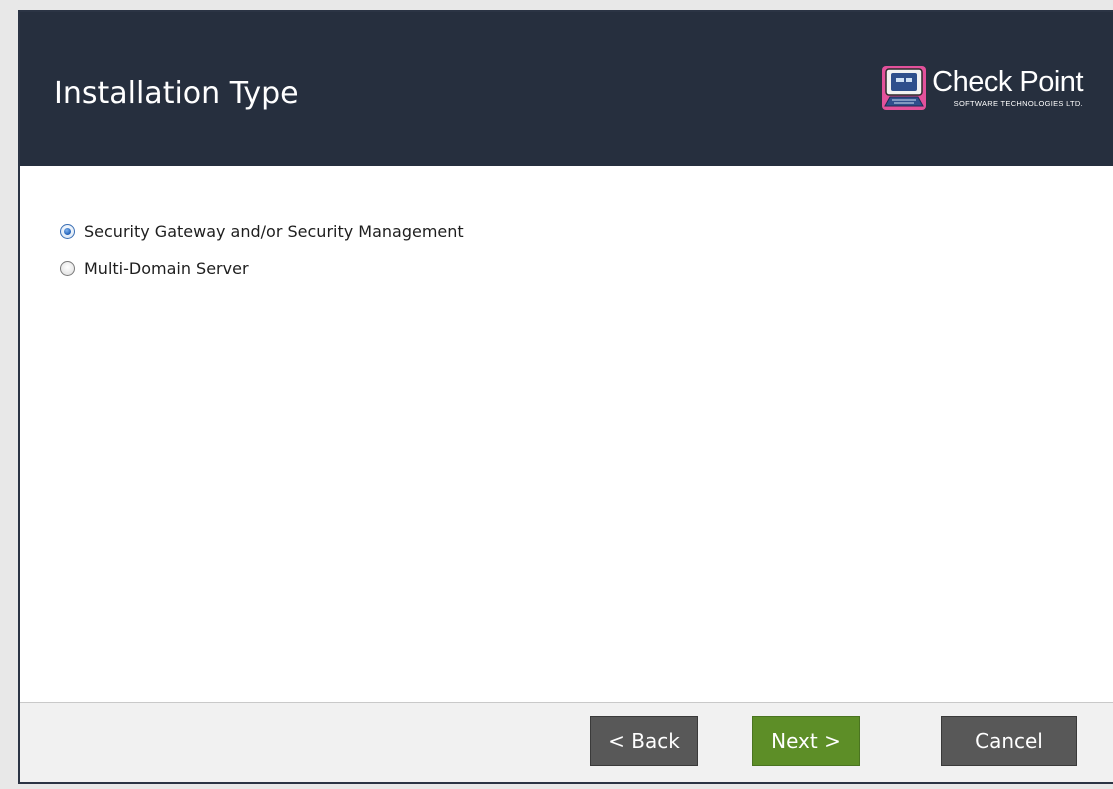  Describe the element at coordinates (67, 268) in the screenshot. I see `radio-unselected-icon` at that location.